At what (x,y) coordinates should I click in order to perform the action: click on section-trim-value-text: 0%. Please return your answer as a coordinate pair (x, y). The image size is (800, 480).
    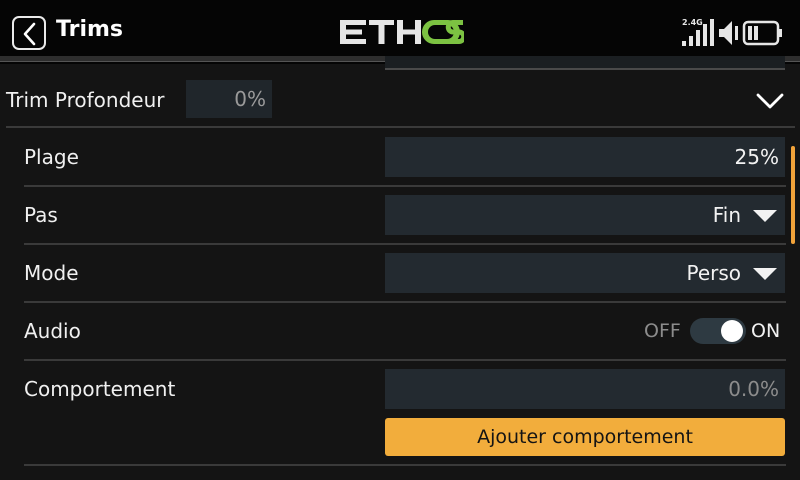
    Looking at the image, I should click on (250, 99).